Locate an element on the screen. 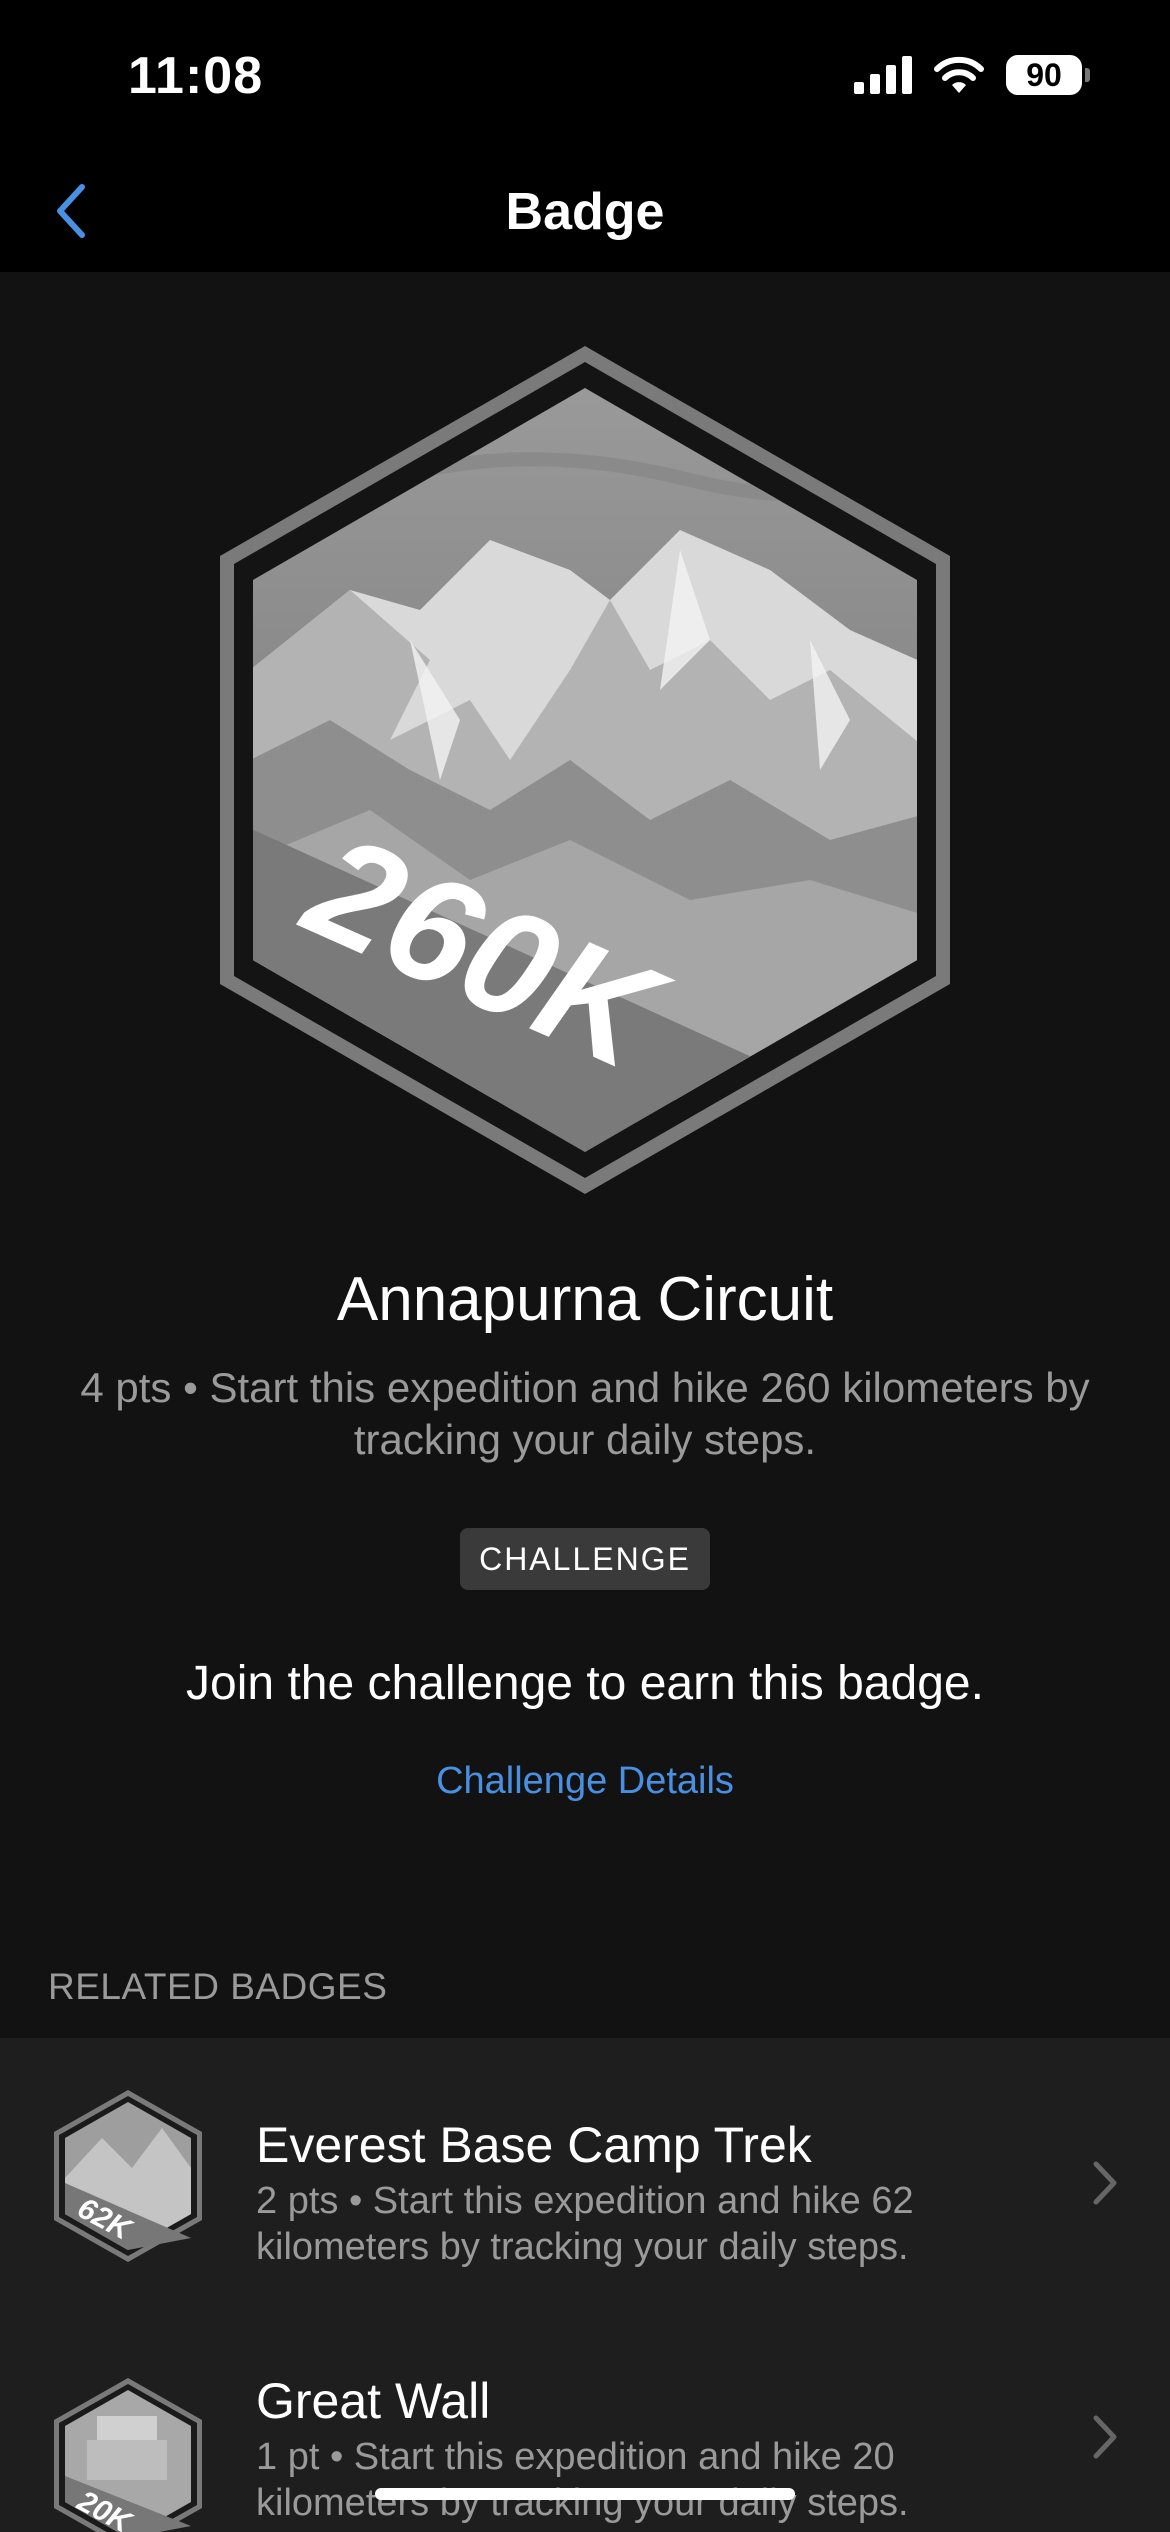 This screenshot has height=2532, width=1170. battery-indicator: 90 is located at coordinates (1048, 75).